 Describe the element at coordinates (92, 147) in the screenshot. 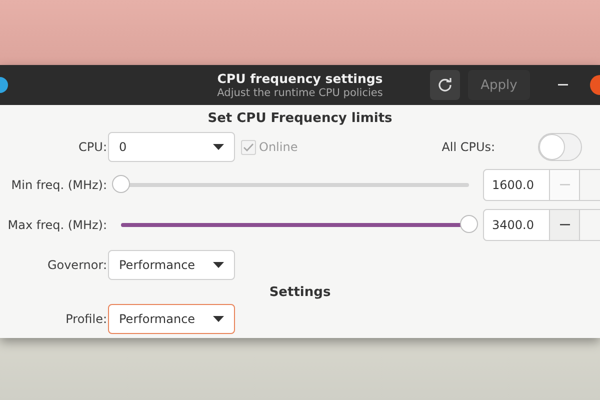

I see `cpu-label: CPU:` at that location.